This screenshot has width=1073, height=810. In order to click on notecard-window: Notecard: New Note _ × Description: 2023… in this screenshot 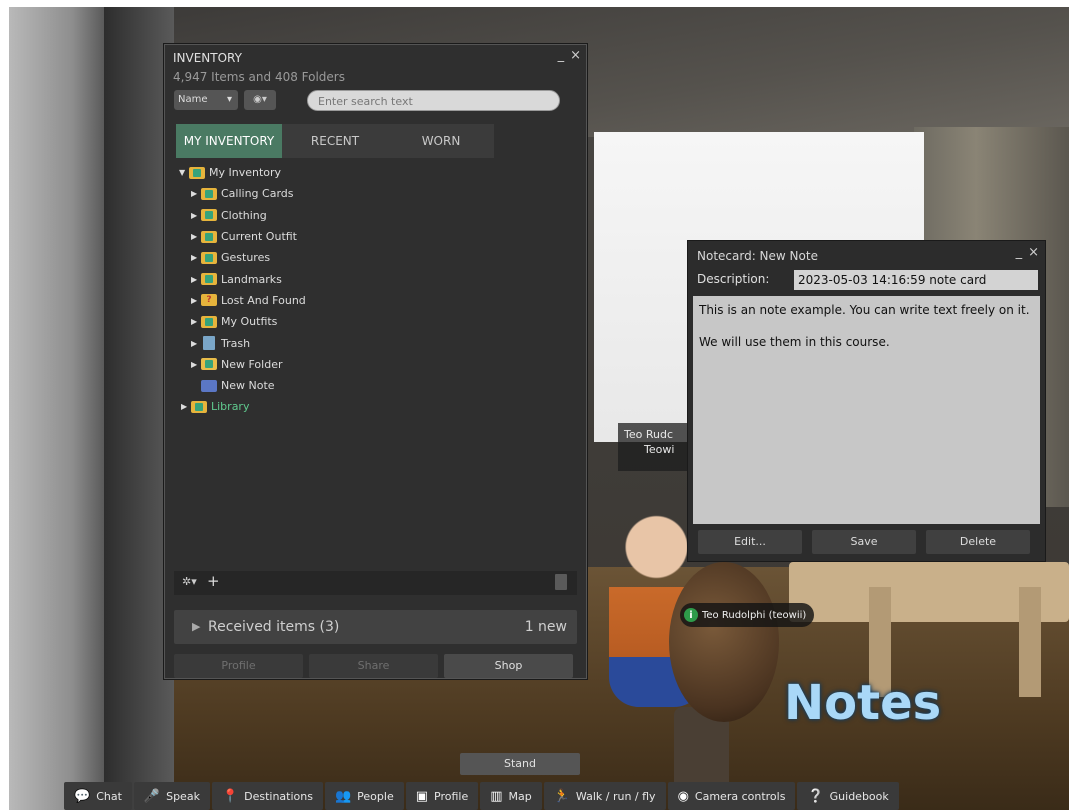, I will do `click(866, 401)`.